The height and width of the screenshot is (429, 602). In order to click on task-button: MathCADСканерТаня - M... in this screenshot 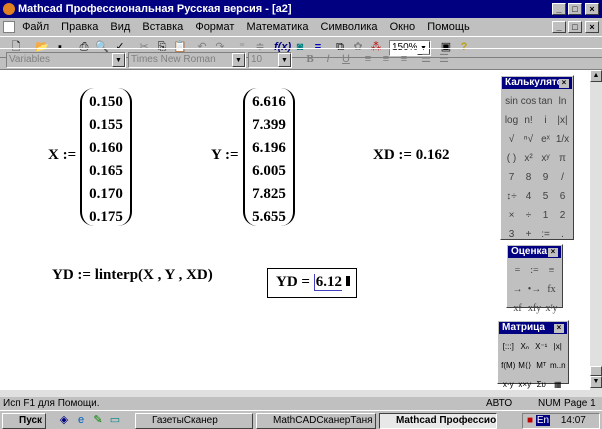, I will do `click(316, 421)`.